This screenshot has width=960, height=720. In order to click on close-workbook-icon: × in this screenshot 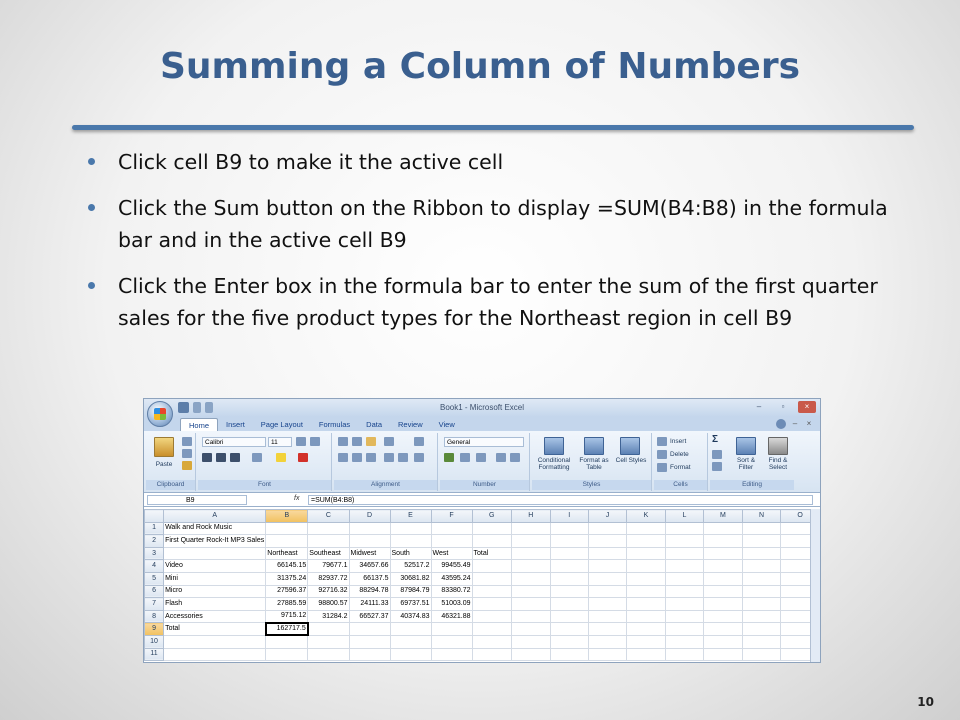, I will do `click(809, 424)`.